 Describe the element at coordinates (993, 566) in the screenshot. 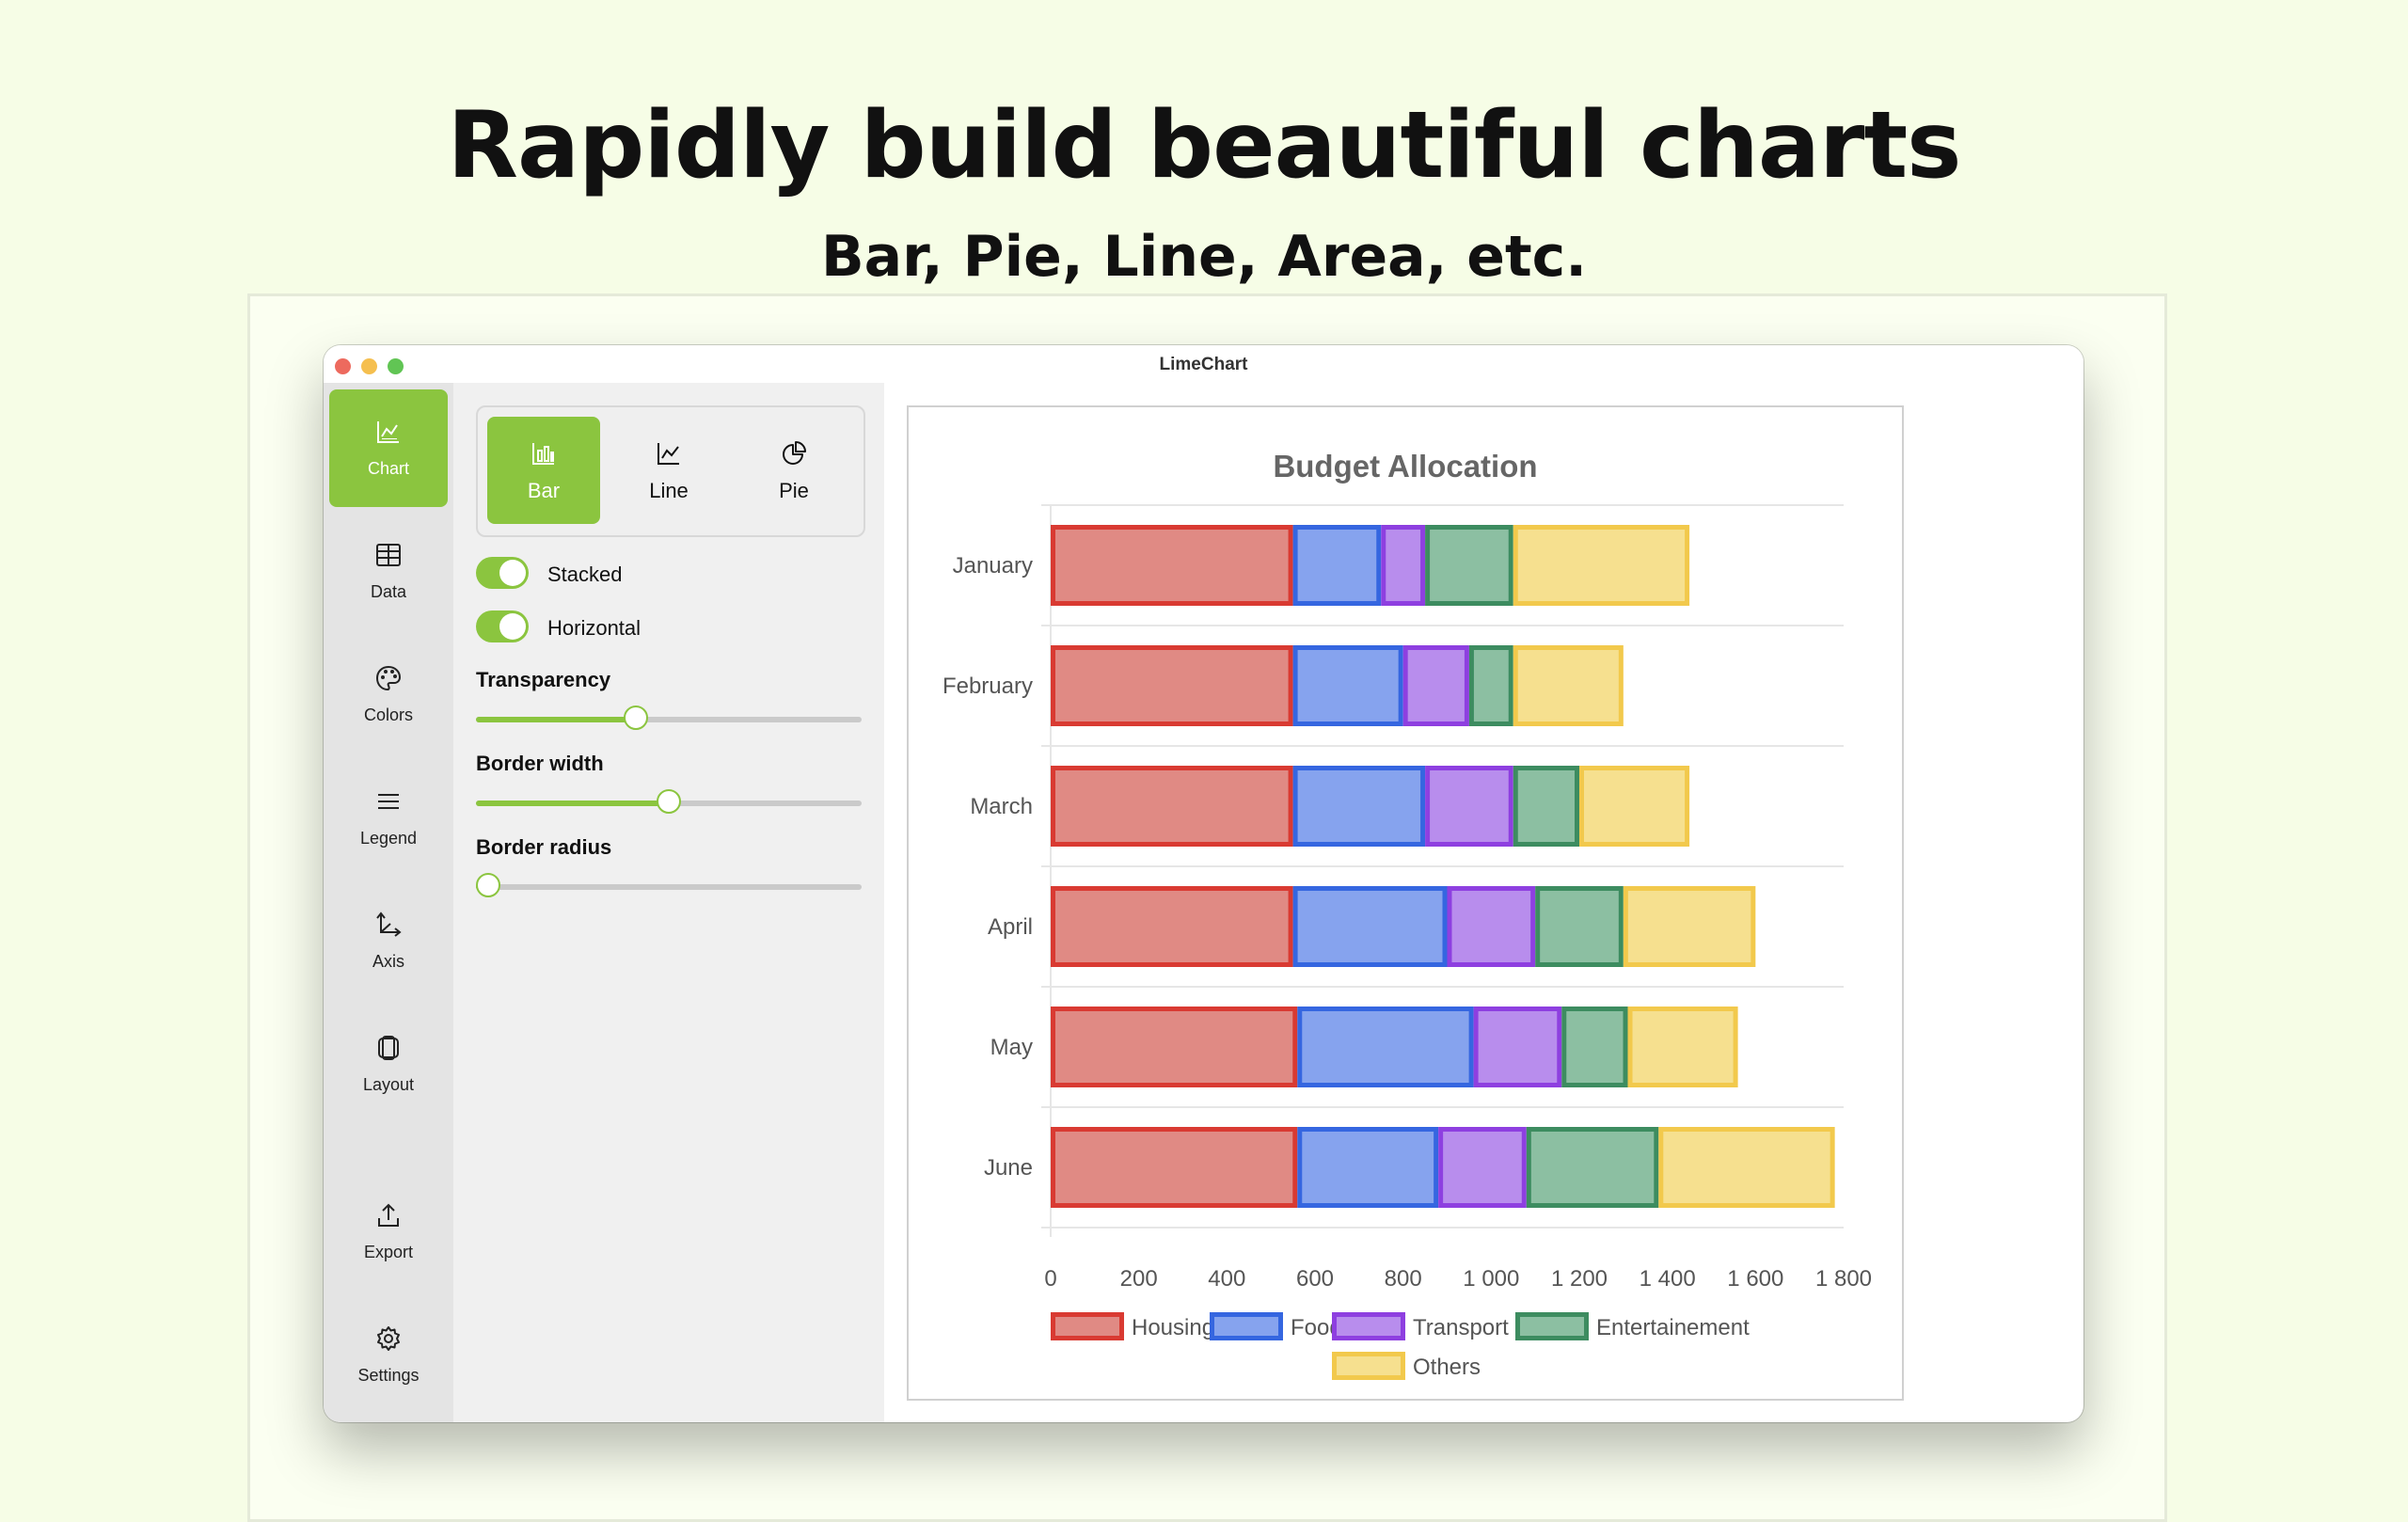

I see `y-tick-label: January` at that location.